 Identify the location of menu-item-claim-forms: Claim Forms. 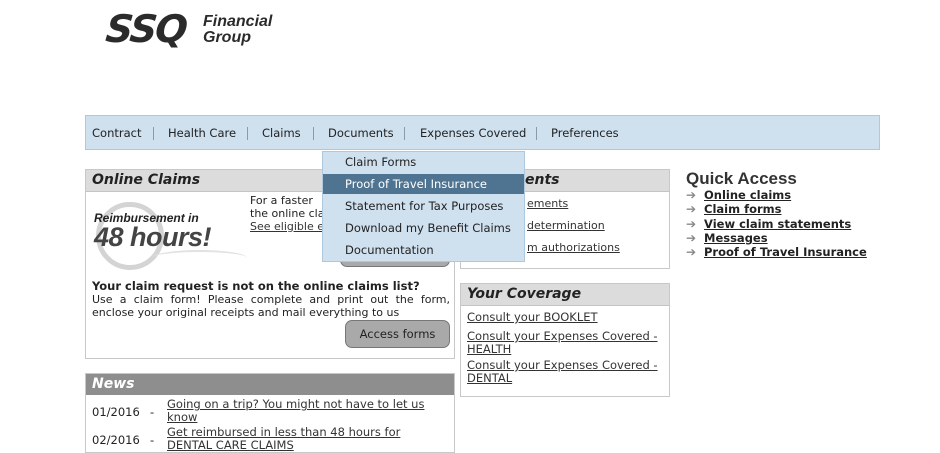
(423, 162).